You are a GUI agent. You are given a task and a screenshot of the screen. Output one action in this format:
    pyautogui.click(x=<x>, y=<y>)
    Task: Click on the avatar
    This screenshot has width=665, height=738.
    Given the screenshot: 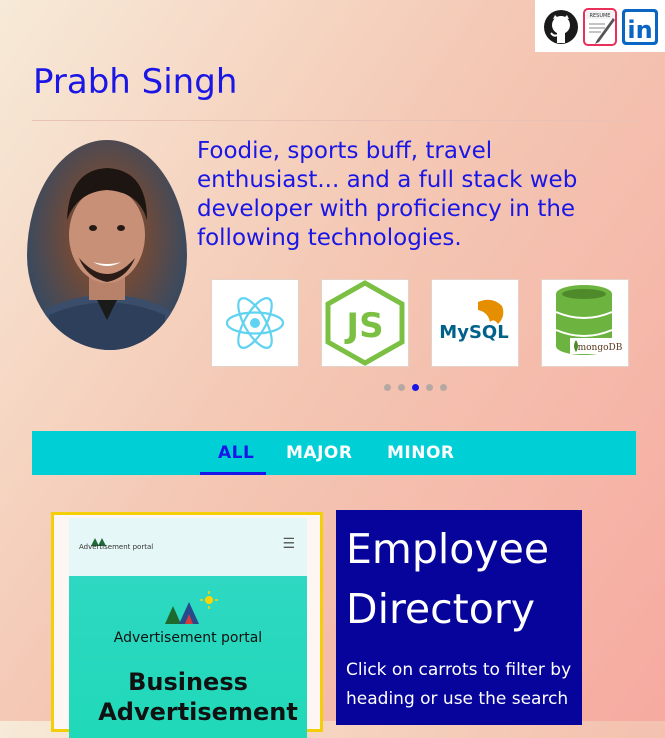 What is the action you would take?
    pyautogui.click(x=107, y=245)
    